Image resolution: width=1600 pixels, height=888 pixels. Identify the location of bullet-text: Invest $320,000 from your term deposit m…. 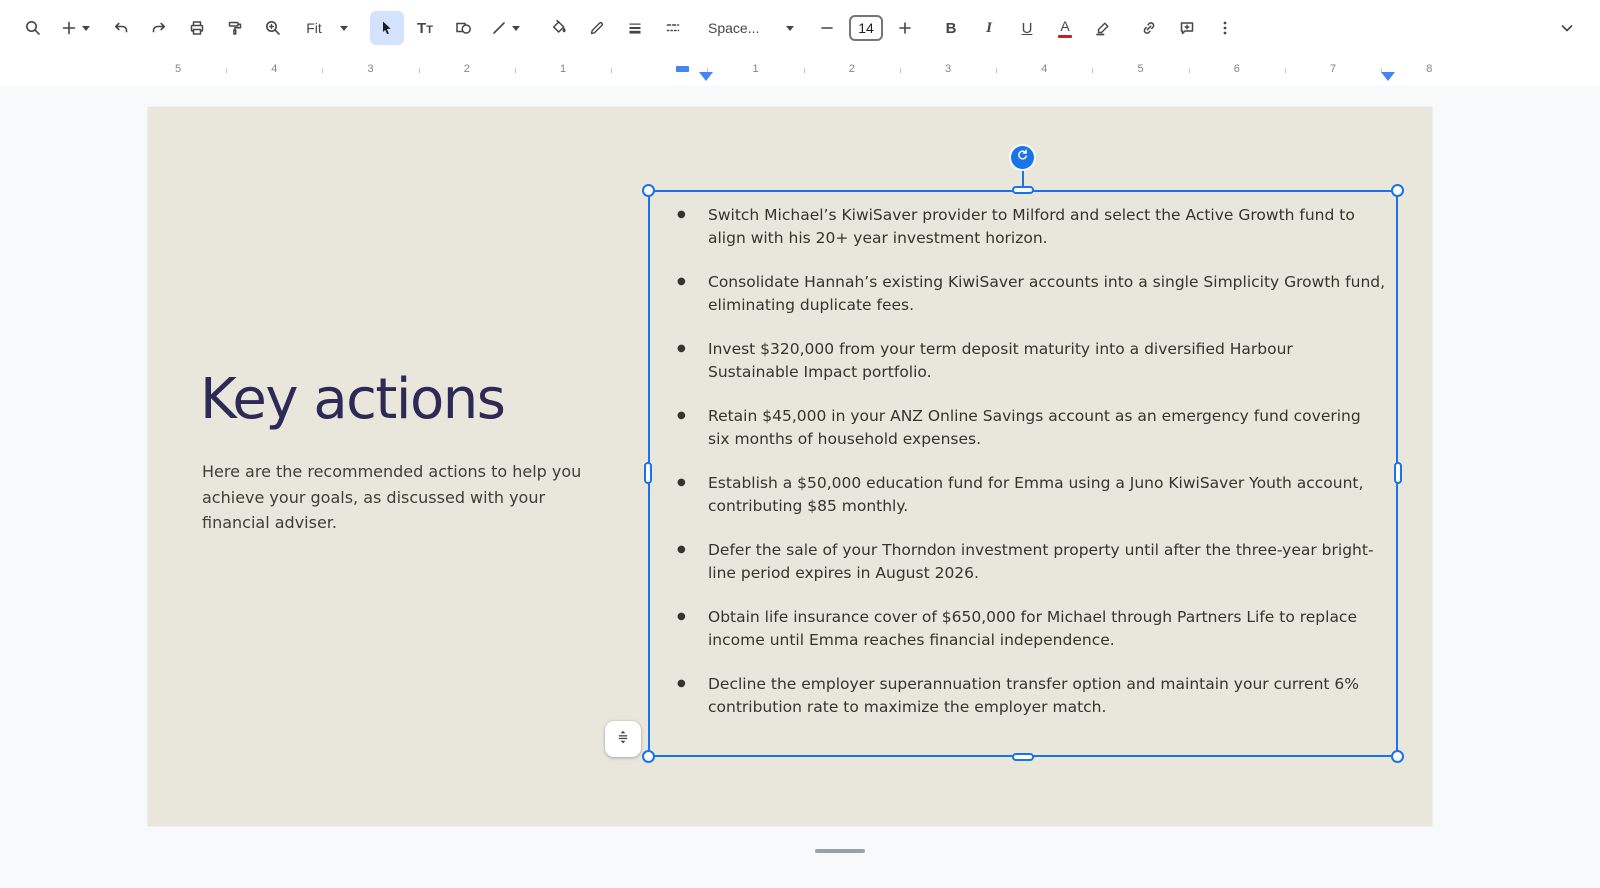
(1000, 360).